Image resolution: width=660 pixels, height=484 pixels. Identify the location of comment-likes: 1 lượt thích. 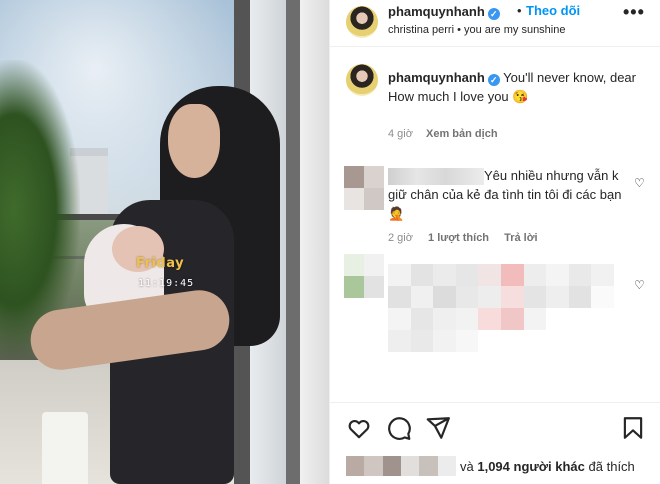
(458, 238).